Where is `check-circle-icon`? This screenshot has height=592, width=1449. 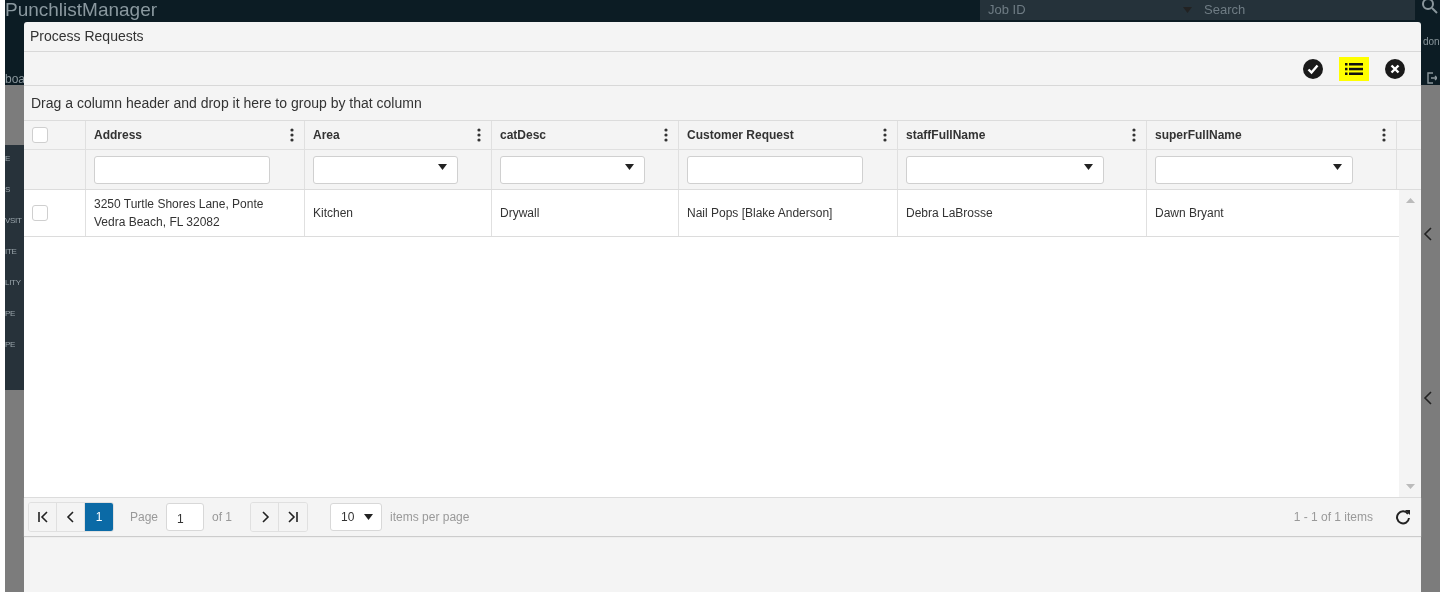 check-circle-icon is located at coordinates (1313, 68).